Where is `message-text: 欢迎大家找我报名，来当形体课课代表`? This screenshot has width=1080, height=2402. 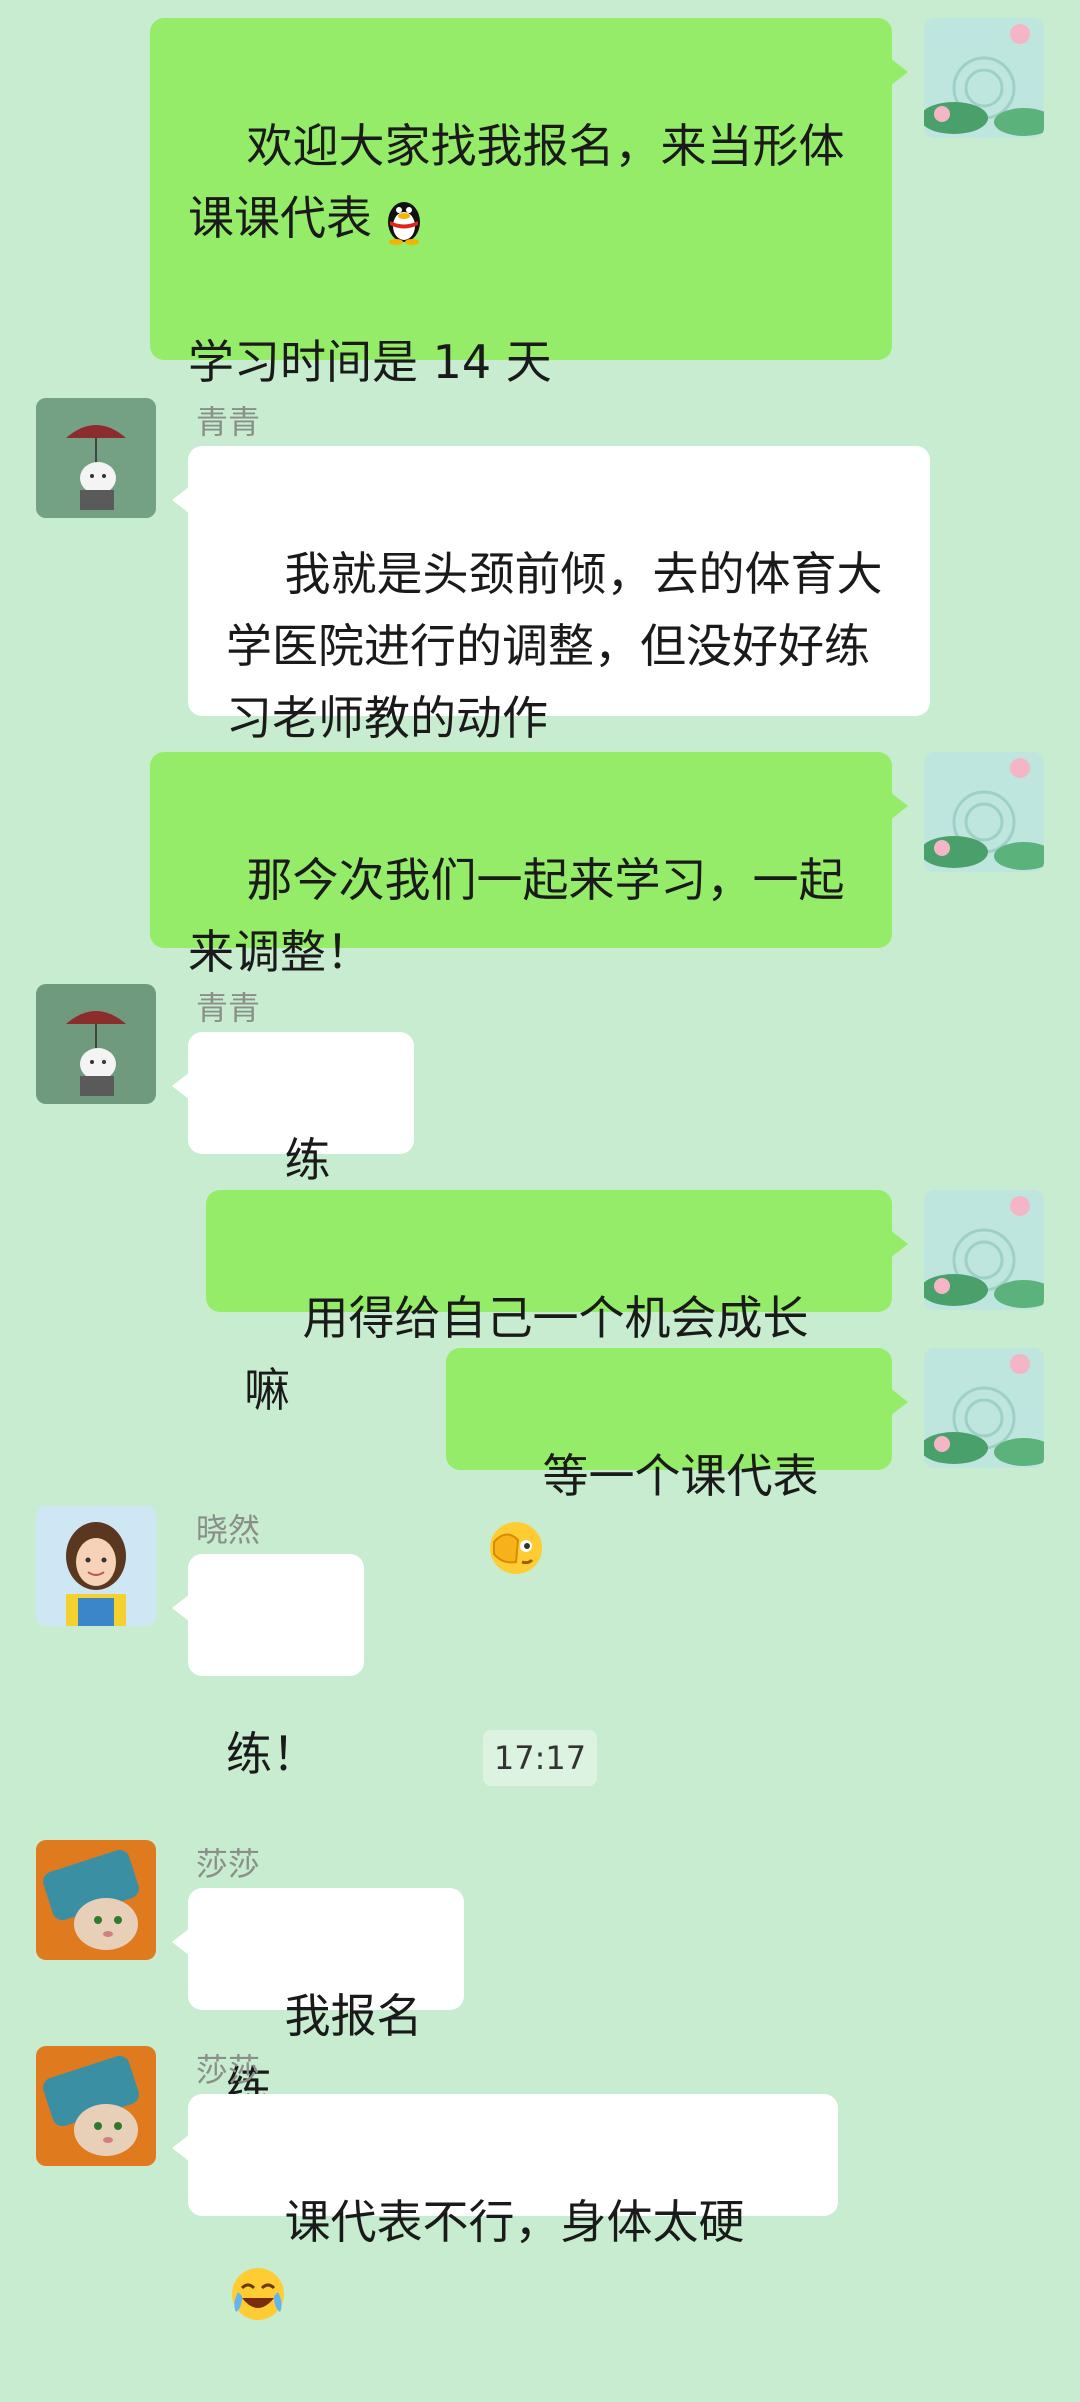
message-text: 欢迎大家找我报名，来当形体课课代表 is located at coordinates (516, 182).